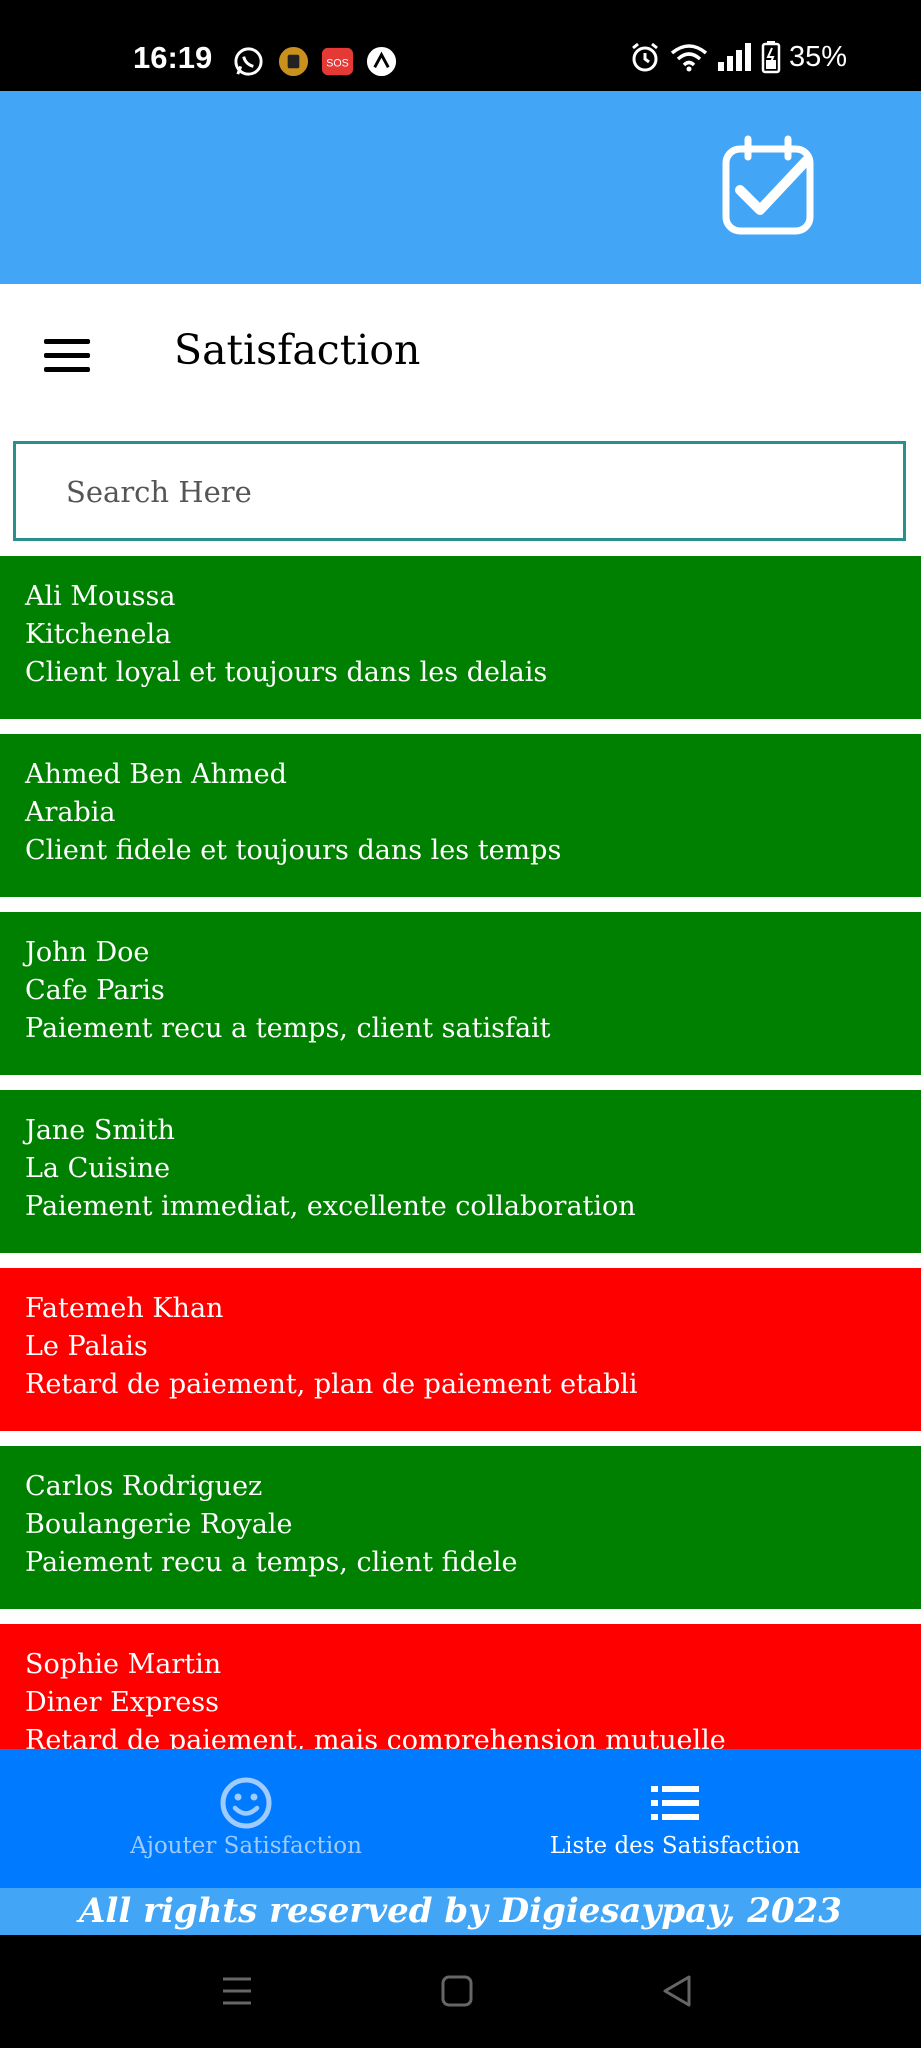 Image resolution: width=921 pixels, height=2048 pixels. Describe the element at coordinates (156, 774) in the screenshot. I see `record-name: Ahmed Ben Ahmed` at that location.